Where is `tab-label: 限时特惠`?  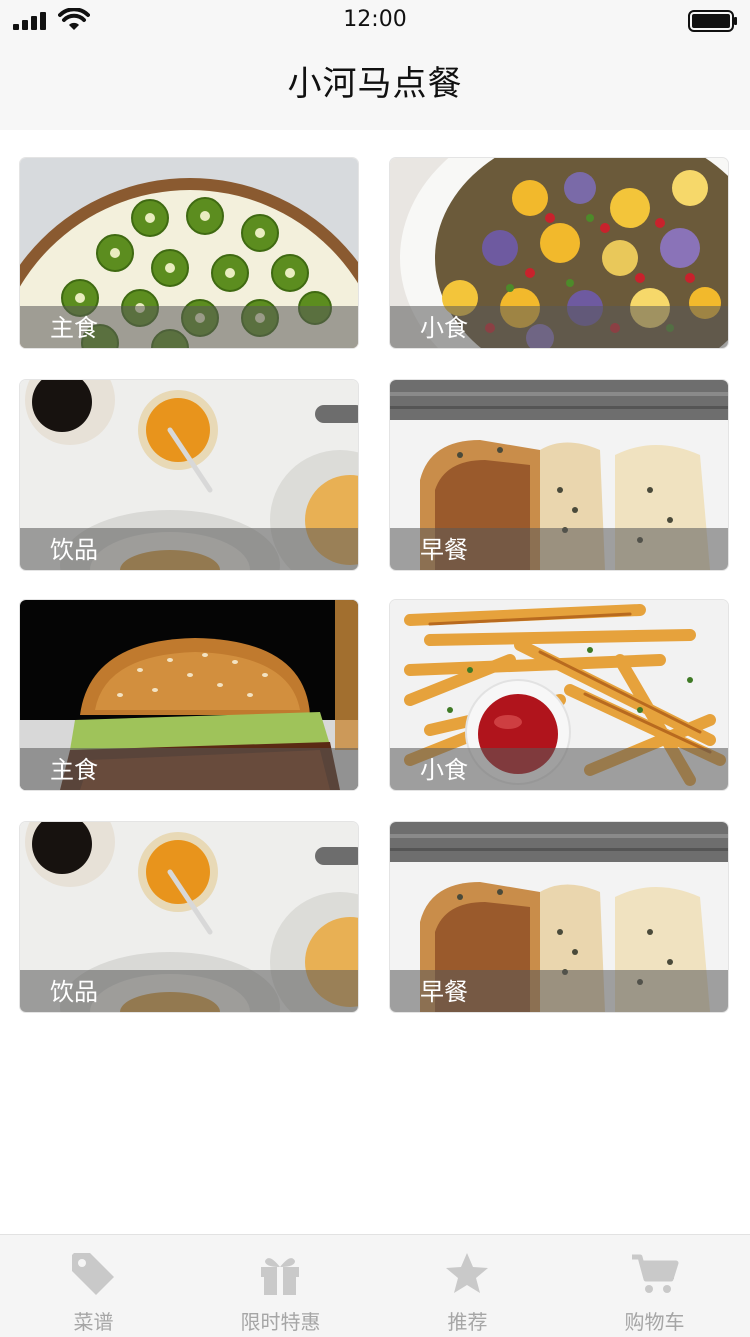 tab-label: 限时特惠 is located at coordinates (280, 1322).